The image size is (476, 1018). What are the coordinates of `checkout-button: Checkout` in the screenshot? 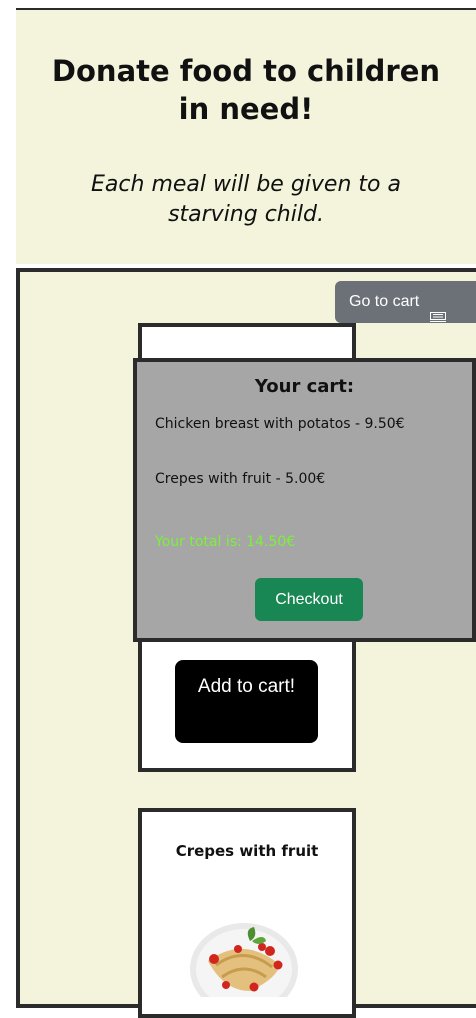 It's located at (309, 599).